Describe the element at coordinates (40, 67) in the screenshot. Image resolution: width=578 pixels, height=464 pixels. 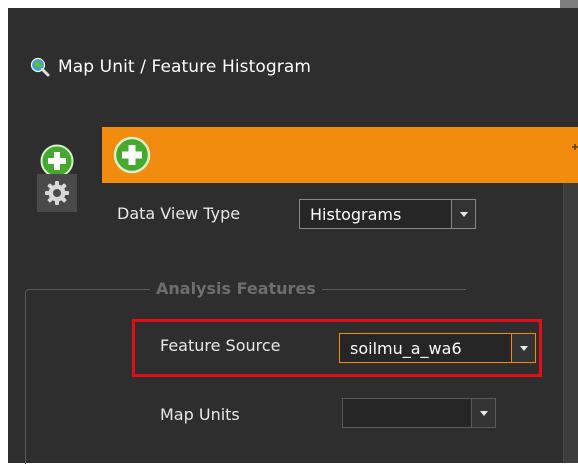
I see `map-search-icon` at that location.